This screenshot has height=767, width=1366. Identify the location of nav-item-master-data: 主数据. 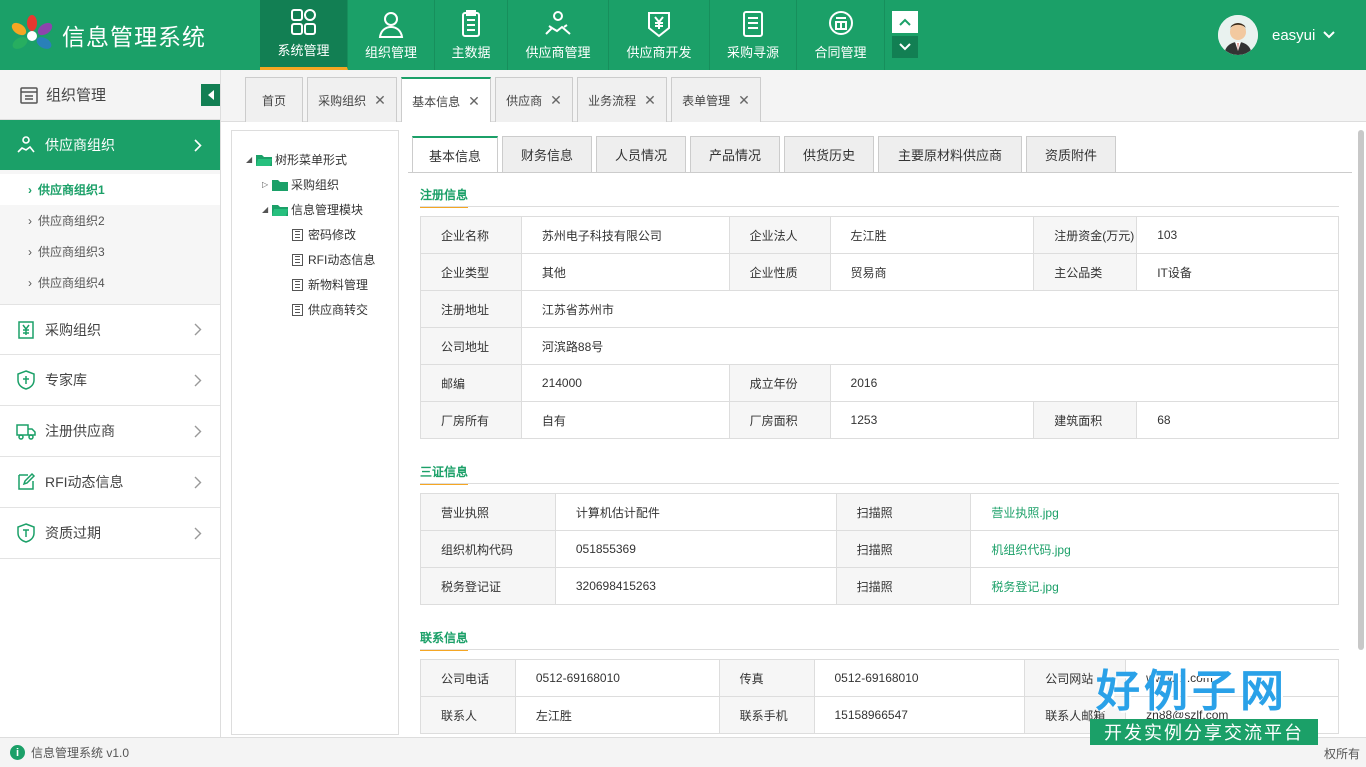
(471, 35).